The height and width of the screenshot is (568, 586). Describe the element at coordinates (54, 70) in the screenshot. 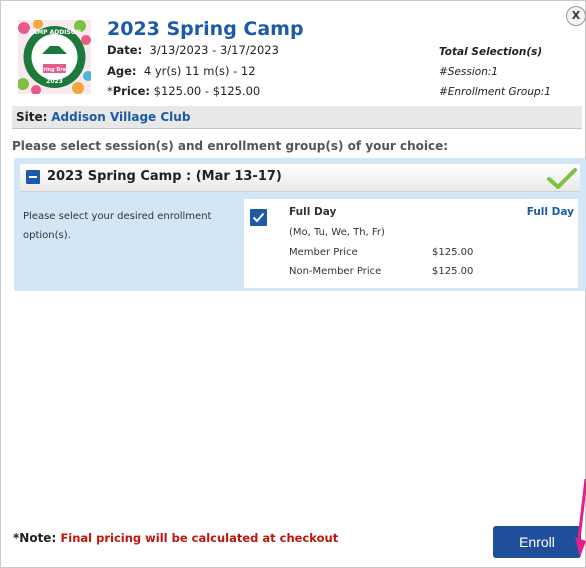

I see `logo-line1: Spring Break` at that location.